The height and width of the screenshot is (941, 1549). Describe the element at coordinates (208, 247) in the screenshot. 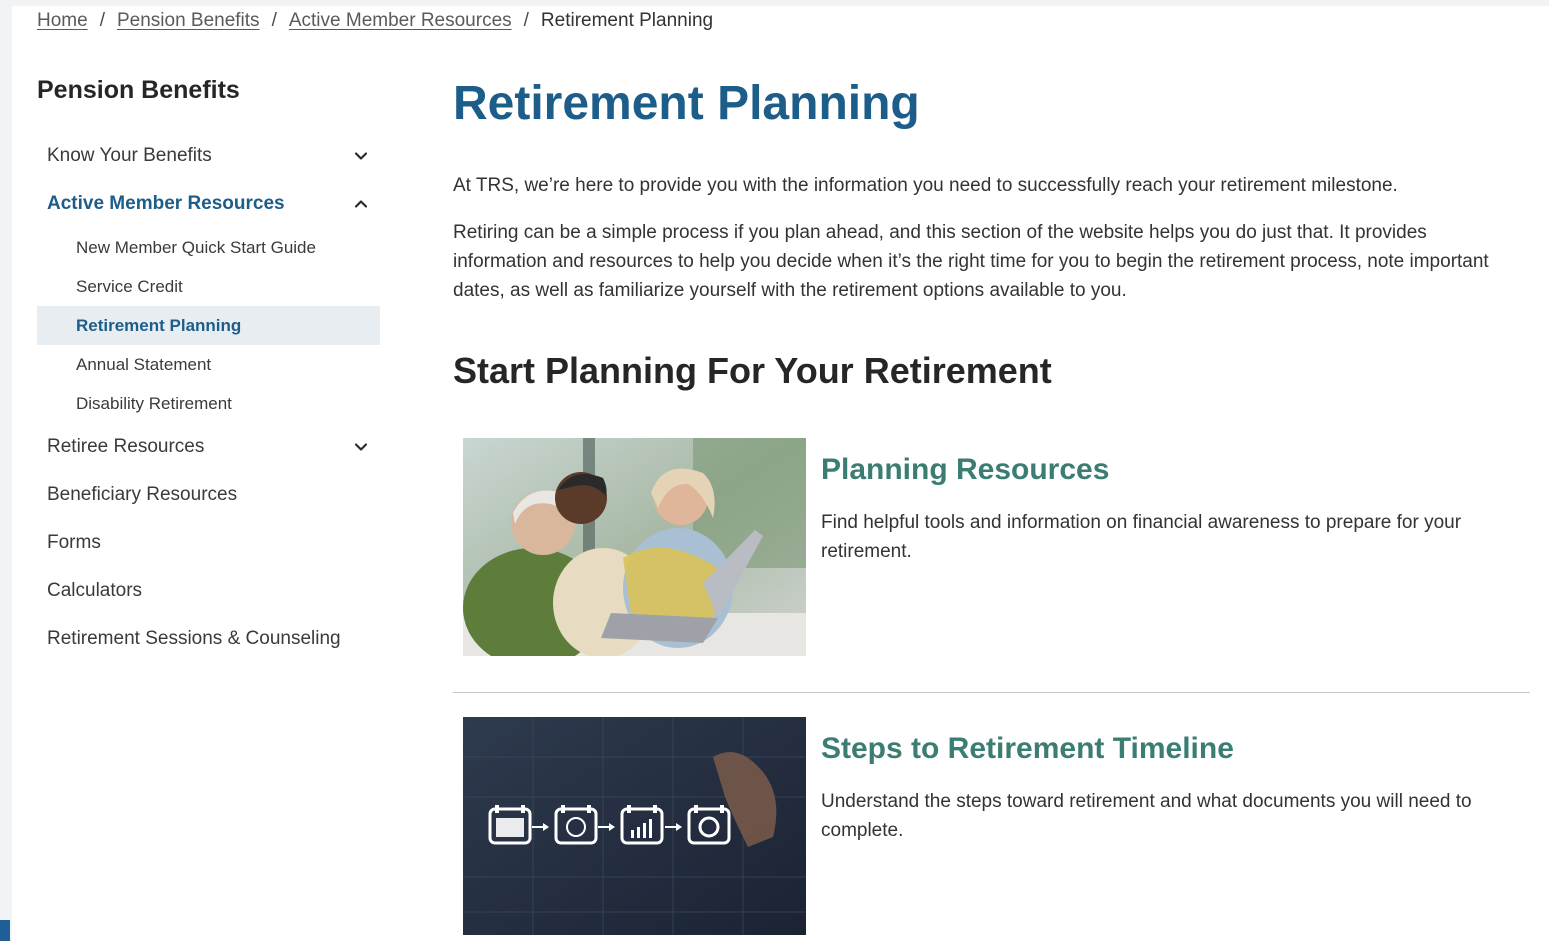

I see `sidebar-subitem-new-member-quick-start-guide: New Member Quick Start Guide` at that location.